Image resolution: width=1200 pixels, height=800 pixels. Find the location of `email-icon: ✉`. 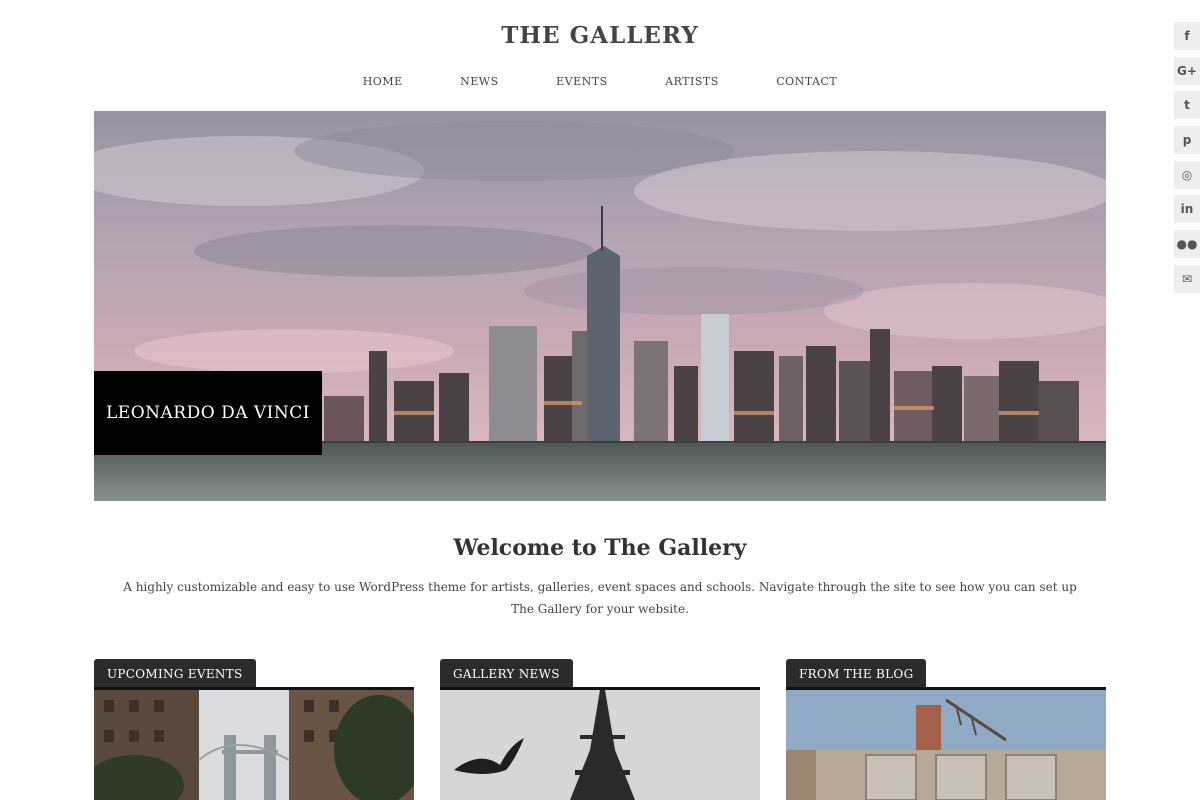

email-icon: ✉ is located at coordinates (1187, 278).